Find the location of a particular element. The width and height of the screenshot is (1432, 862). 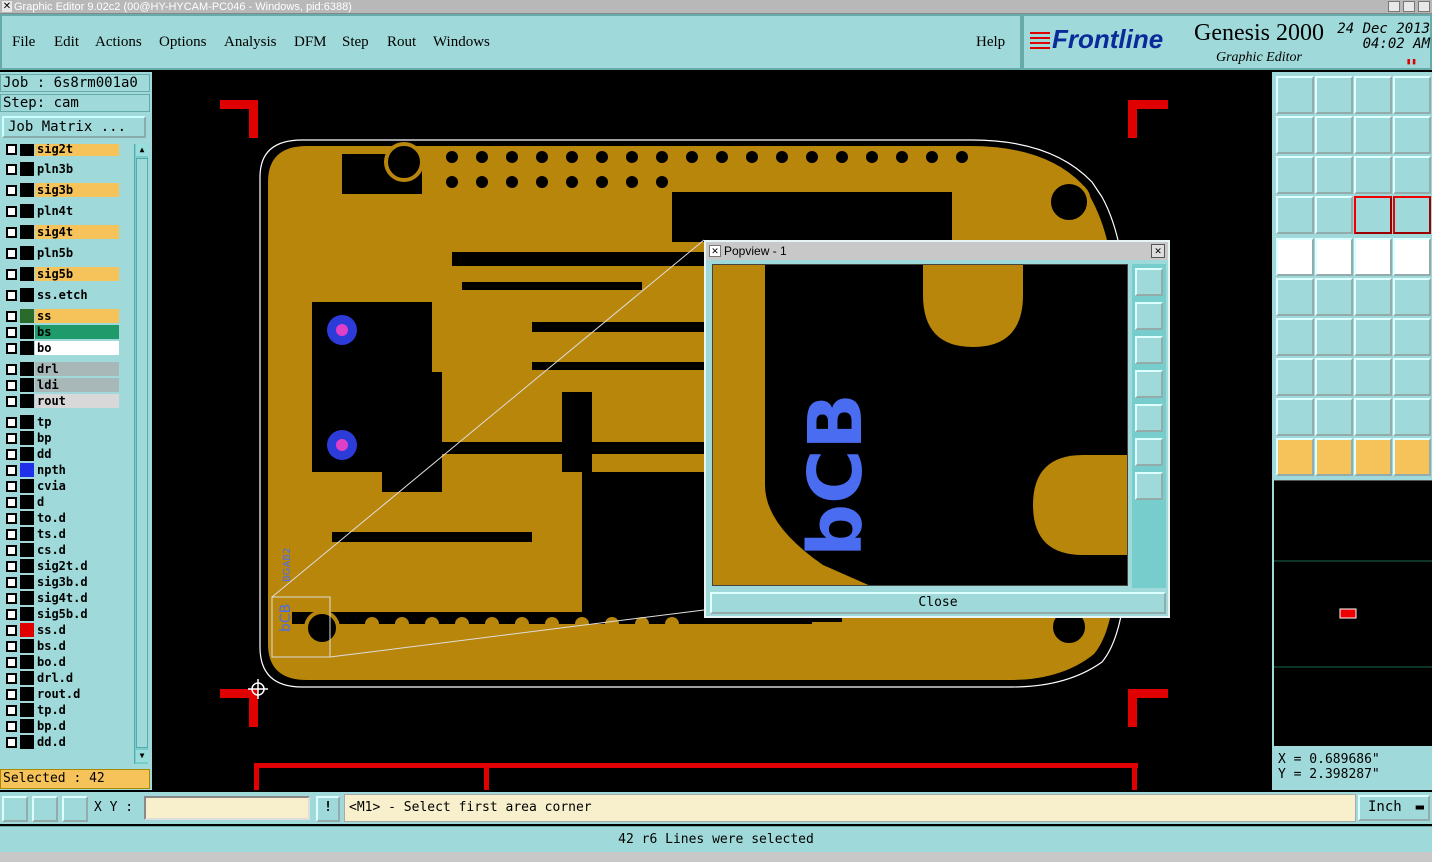

tool-triangle3-icon is located at coordinates (1373, 417).